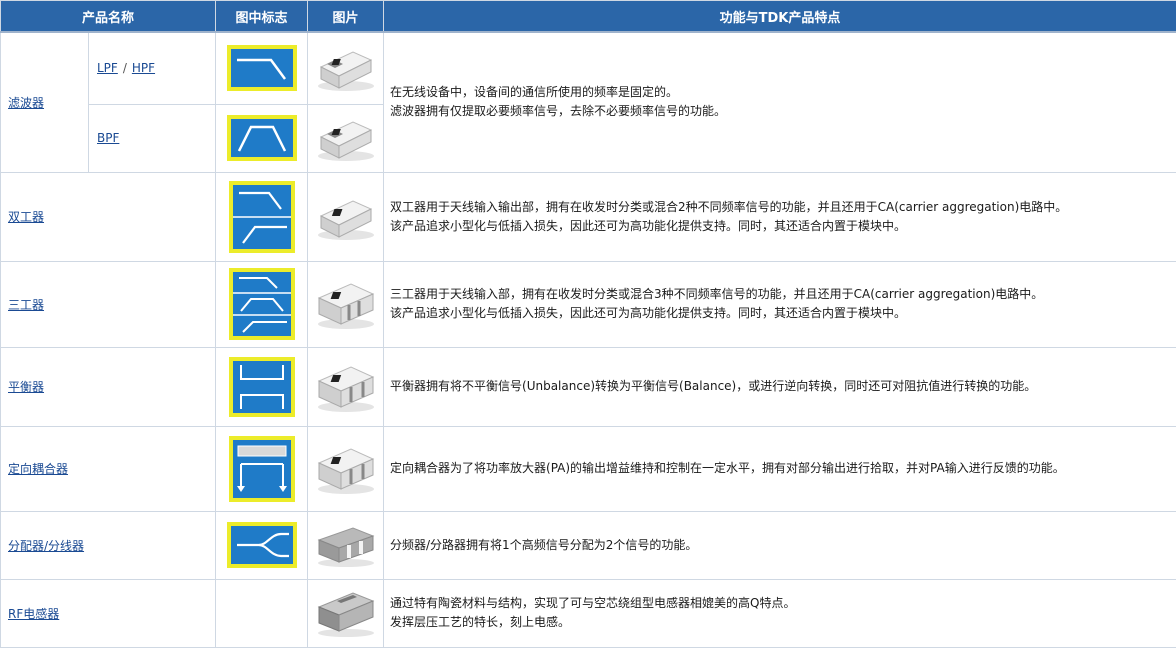 This screenshot has height=648, width=1176. I want to click on triplexer-symbol-icon, so click(262, 304).